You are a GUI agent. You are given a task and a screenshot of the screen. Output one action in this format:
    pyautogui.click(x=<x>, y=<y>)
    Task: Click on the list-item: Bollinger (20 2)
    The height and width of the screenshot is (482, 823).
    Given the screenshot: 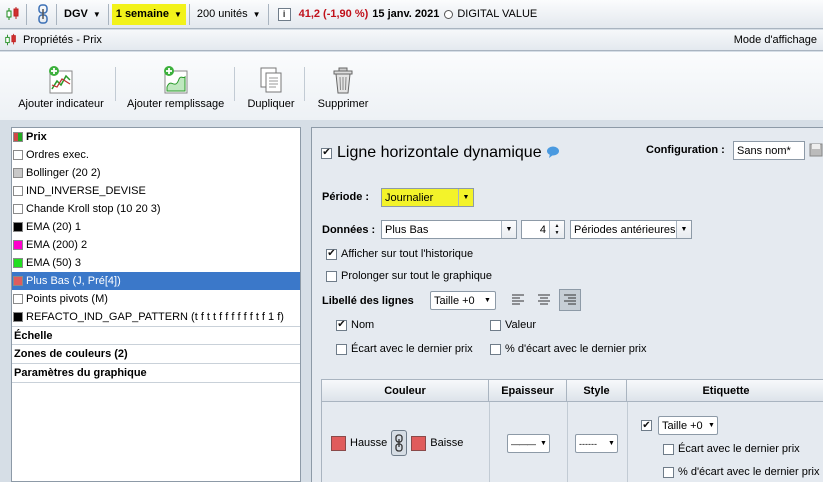 What is the action you would take?
    pyautogui.click(x=156, y=173)
    